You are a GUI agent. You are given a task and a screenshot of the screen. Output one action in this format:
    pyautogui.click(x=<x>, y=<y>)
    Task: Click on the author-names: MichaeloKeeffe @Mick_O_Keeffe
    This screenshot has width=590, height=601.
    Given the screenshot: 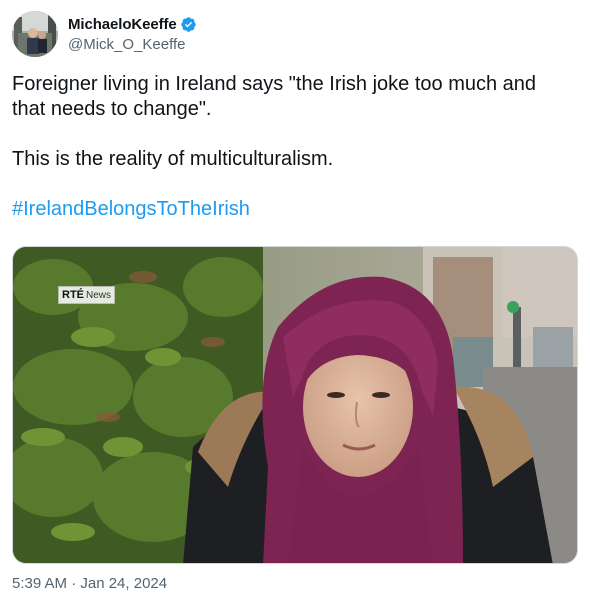 What is the action you would take?
    pyautogui.click(x=132, y=34)
    